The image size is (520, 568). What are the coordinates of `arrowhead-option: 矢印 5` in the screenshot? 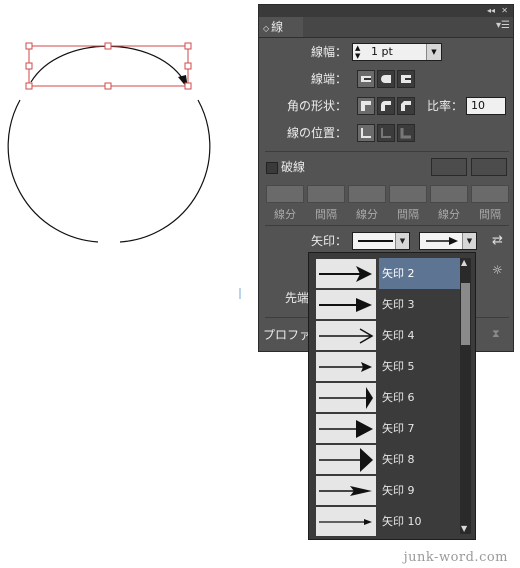 It's located at (391, 366).